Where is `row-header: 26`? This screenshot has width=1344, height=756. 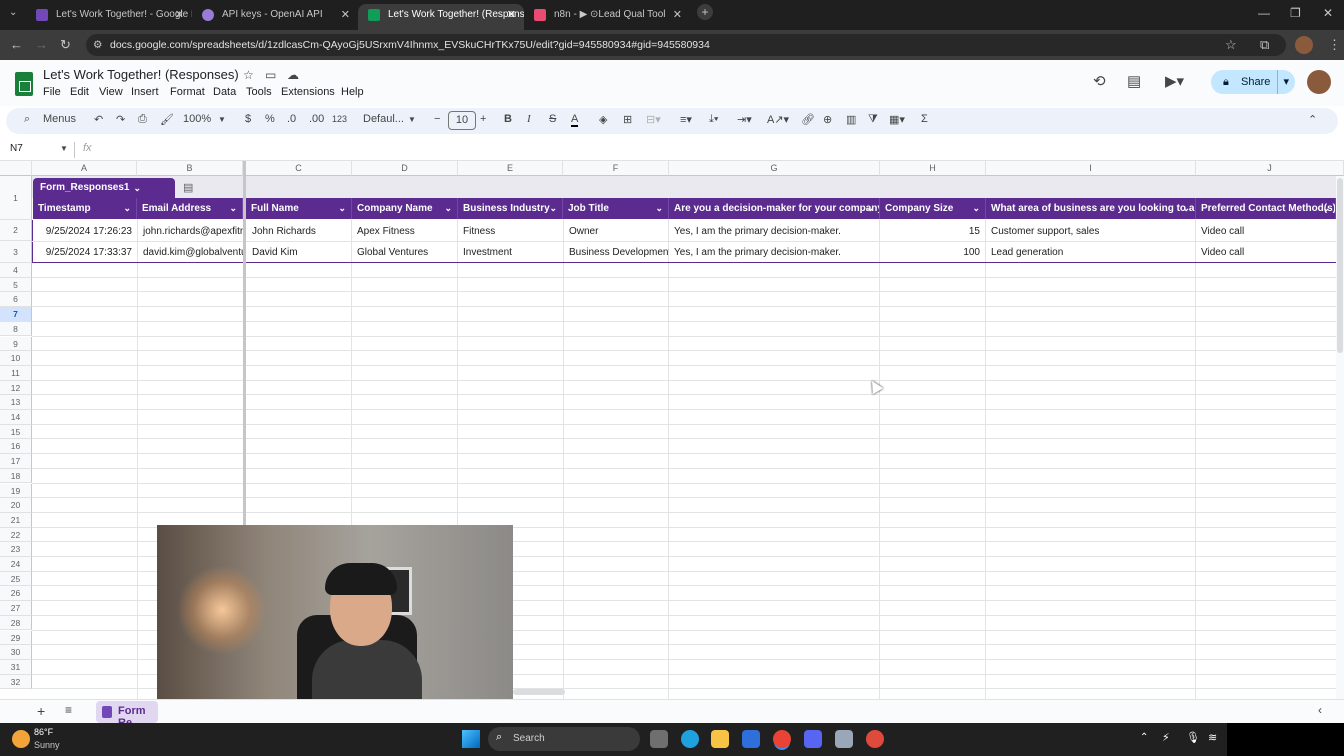
row-header: 26 is located at coordinates (16, 594).